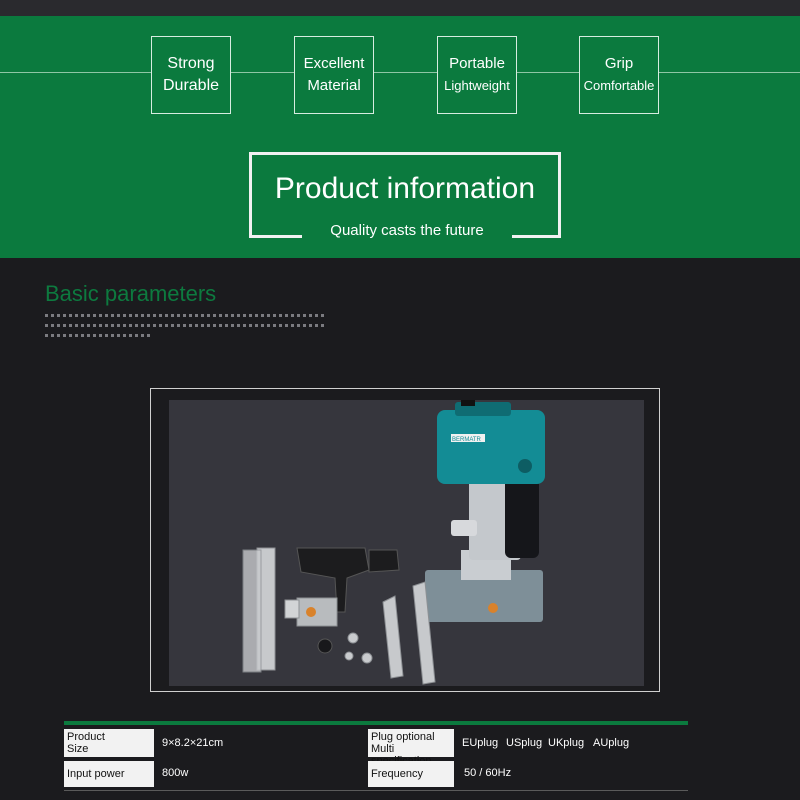 This screenshot has width=800, height=800. Describe the element at coordinates (86, 737) in the screenshot. I see `size-label-line-1: Product` at that location.